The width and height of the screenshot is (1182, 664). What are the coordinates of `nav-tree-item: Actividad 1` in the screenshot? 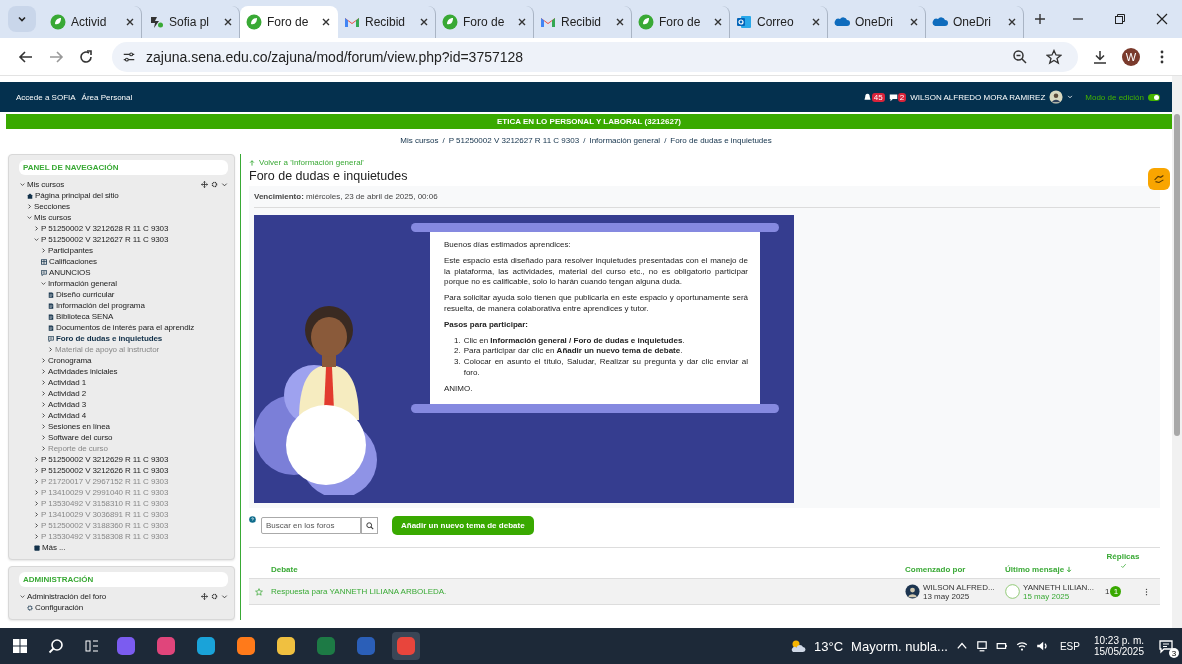 It's located at (67, 382).